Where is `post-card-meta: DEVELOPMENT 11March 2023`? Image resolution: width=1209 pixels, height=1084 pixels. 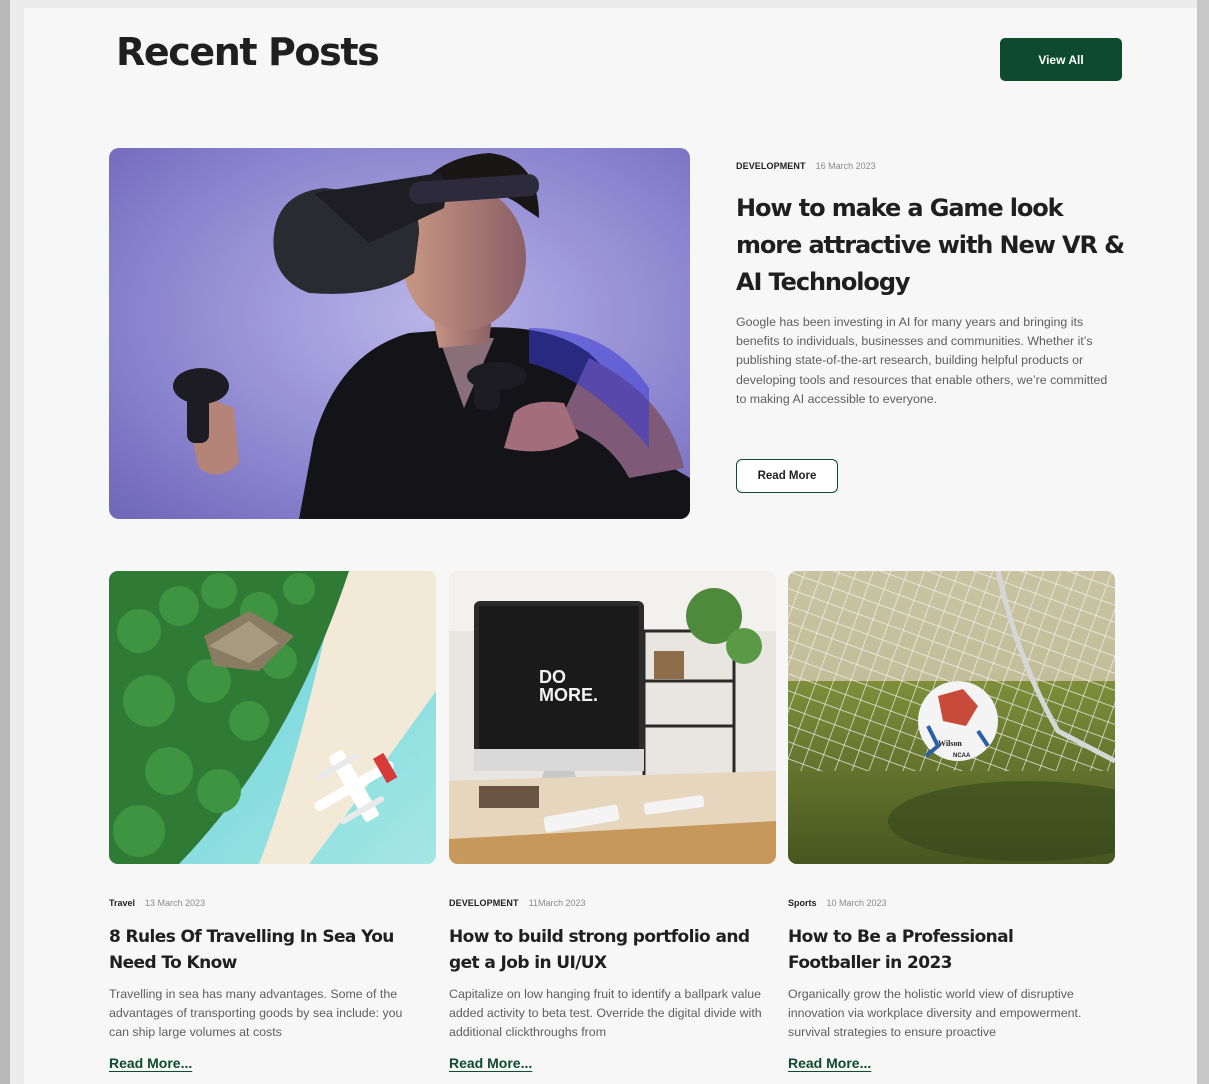
post-card-meta: DEVELOPMENT 11March 2023 is located at coordinates (612, 903).